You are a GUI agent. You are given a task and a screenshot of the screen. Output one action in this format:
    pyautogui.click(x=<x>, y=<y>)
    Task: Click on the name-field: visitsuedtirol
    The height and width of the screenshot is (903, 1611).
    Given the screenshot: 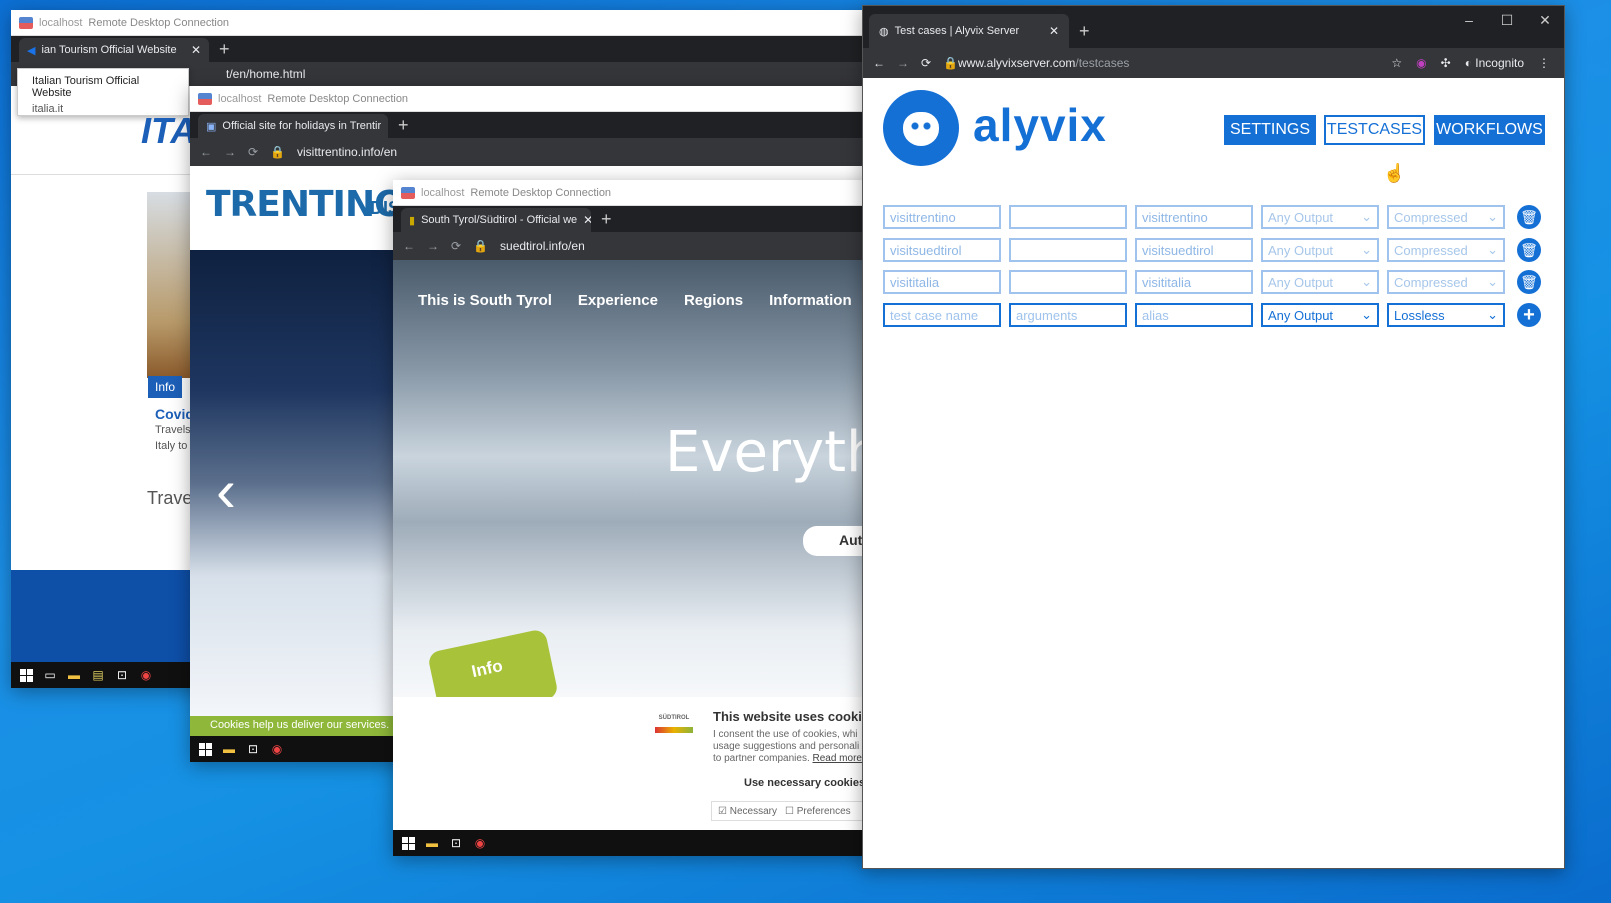 What is the action you would take?
    pyautogui.click(x=942, y=250)
    